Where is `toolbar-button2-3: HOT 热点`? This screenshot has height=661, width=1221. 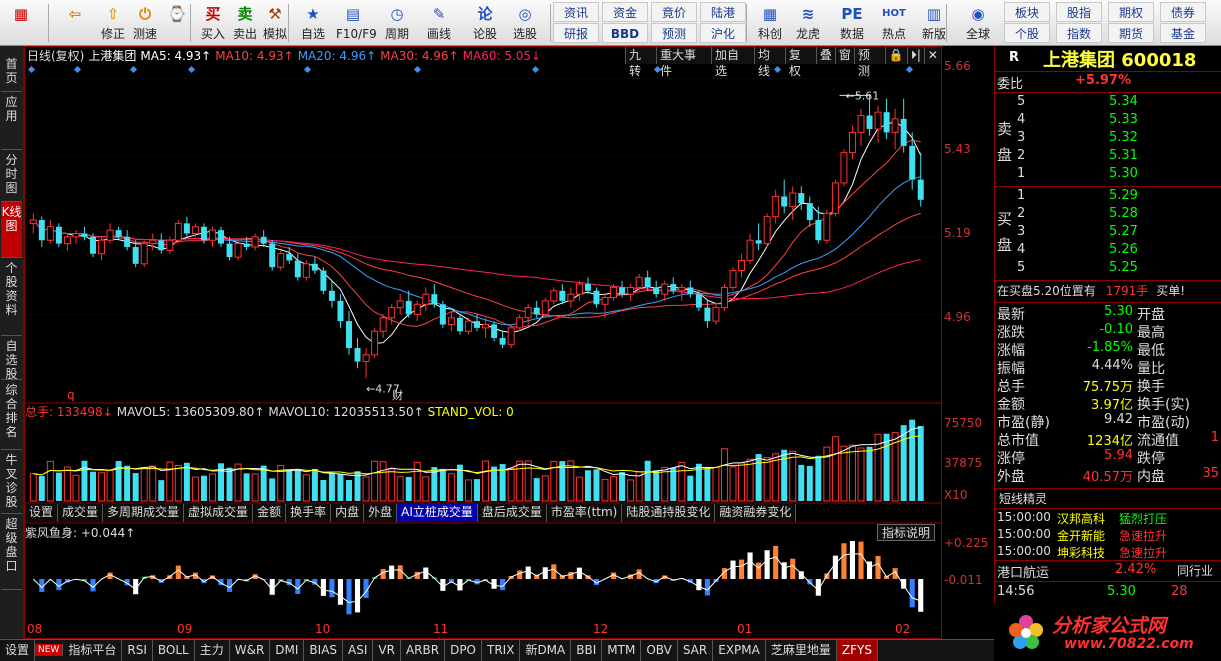
toolbar-button2-3: HOT 热点 is located at coordinates (894, 23).